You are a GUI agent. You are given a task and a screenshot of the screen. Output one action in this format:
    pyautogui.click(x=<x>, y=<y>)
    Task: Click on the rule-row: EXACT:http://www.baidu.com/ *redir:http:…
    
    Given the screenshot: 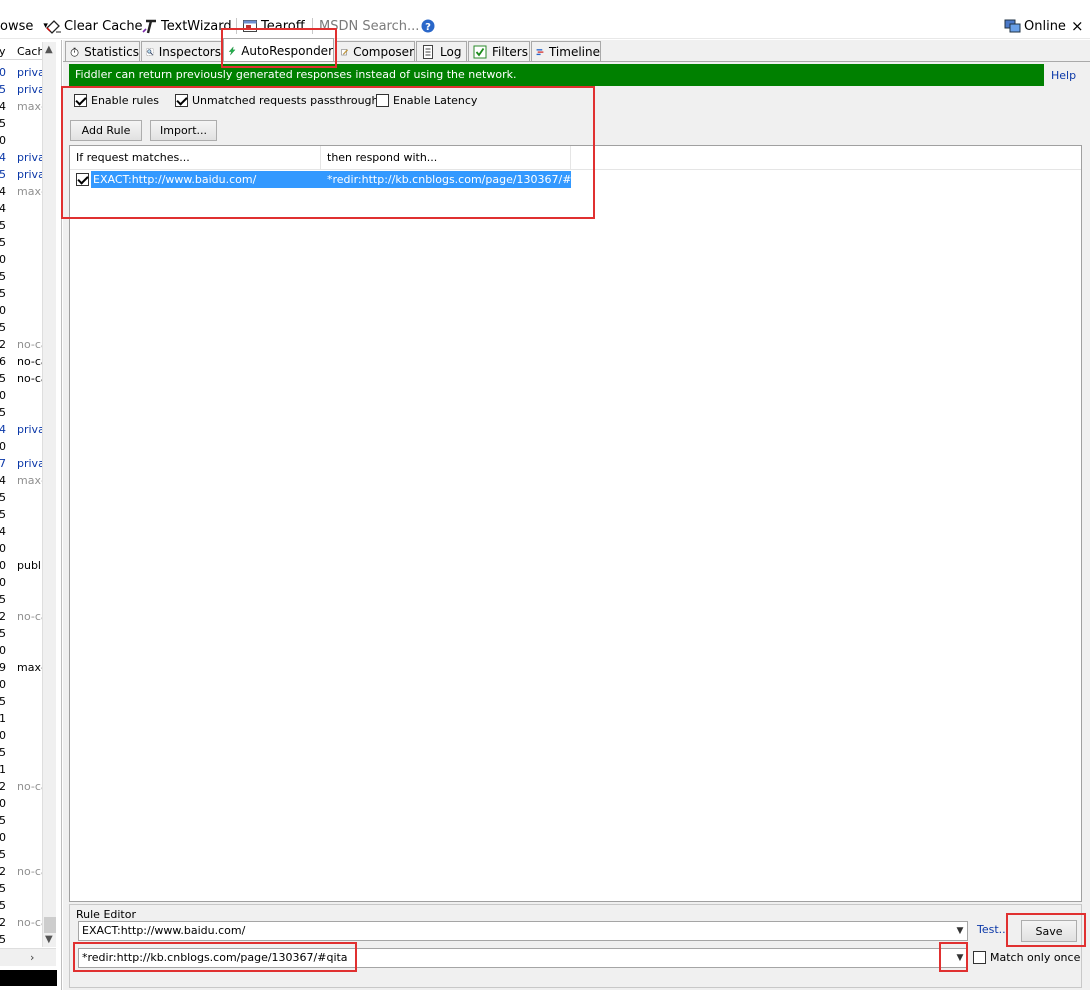 What is the action you would take?
    pyautogui.click(x=320, y=179)
    